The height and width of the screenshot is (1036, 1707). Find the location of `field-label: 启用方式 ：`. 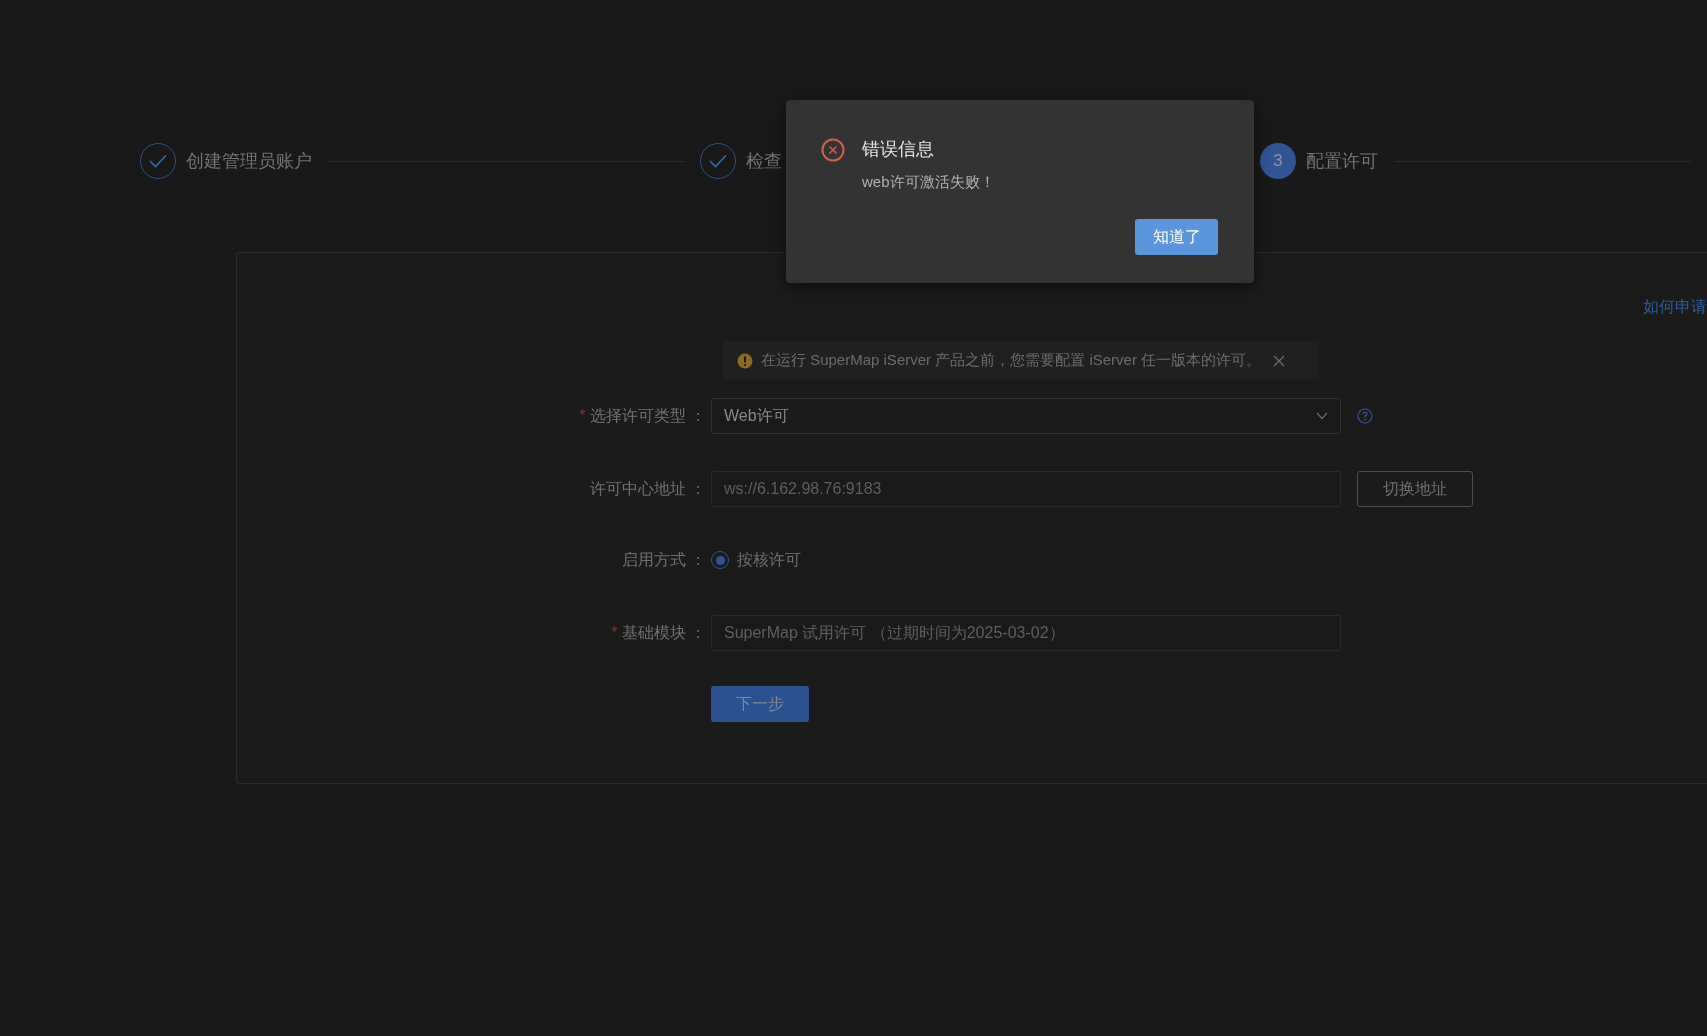

field-label: 启用方式 ： is located at coordinates (663, 559).